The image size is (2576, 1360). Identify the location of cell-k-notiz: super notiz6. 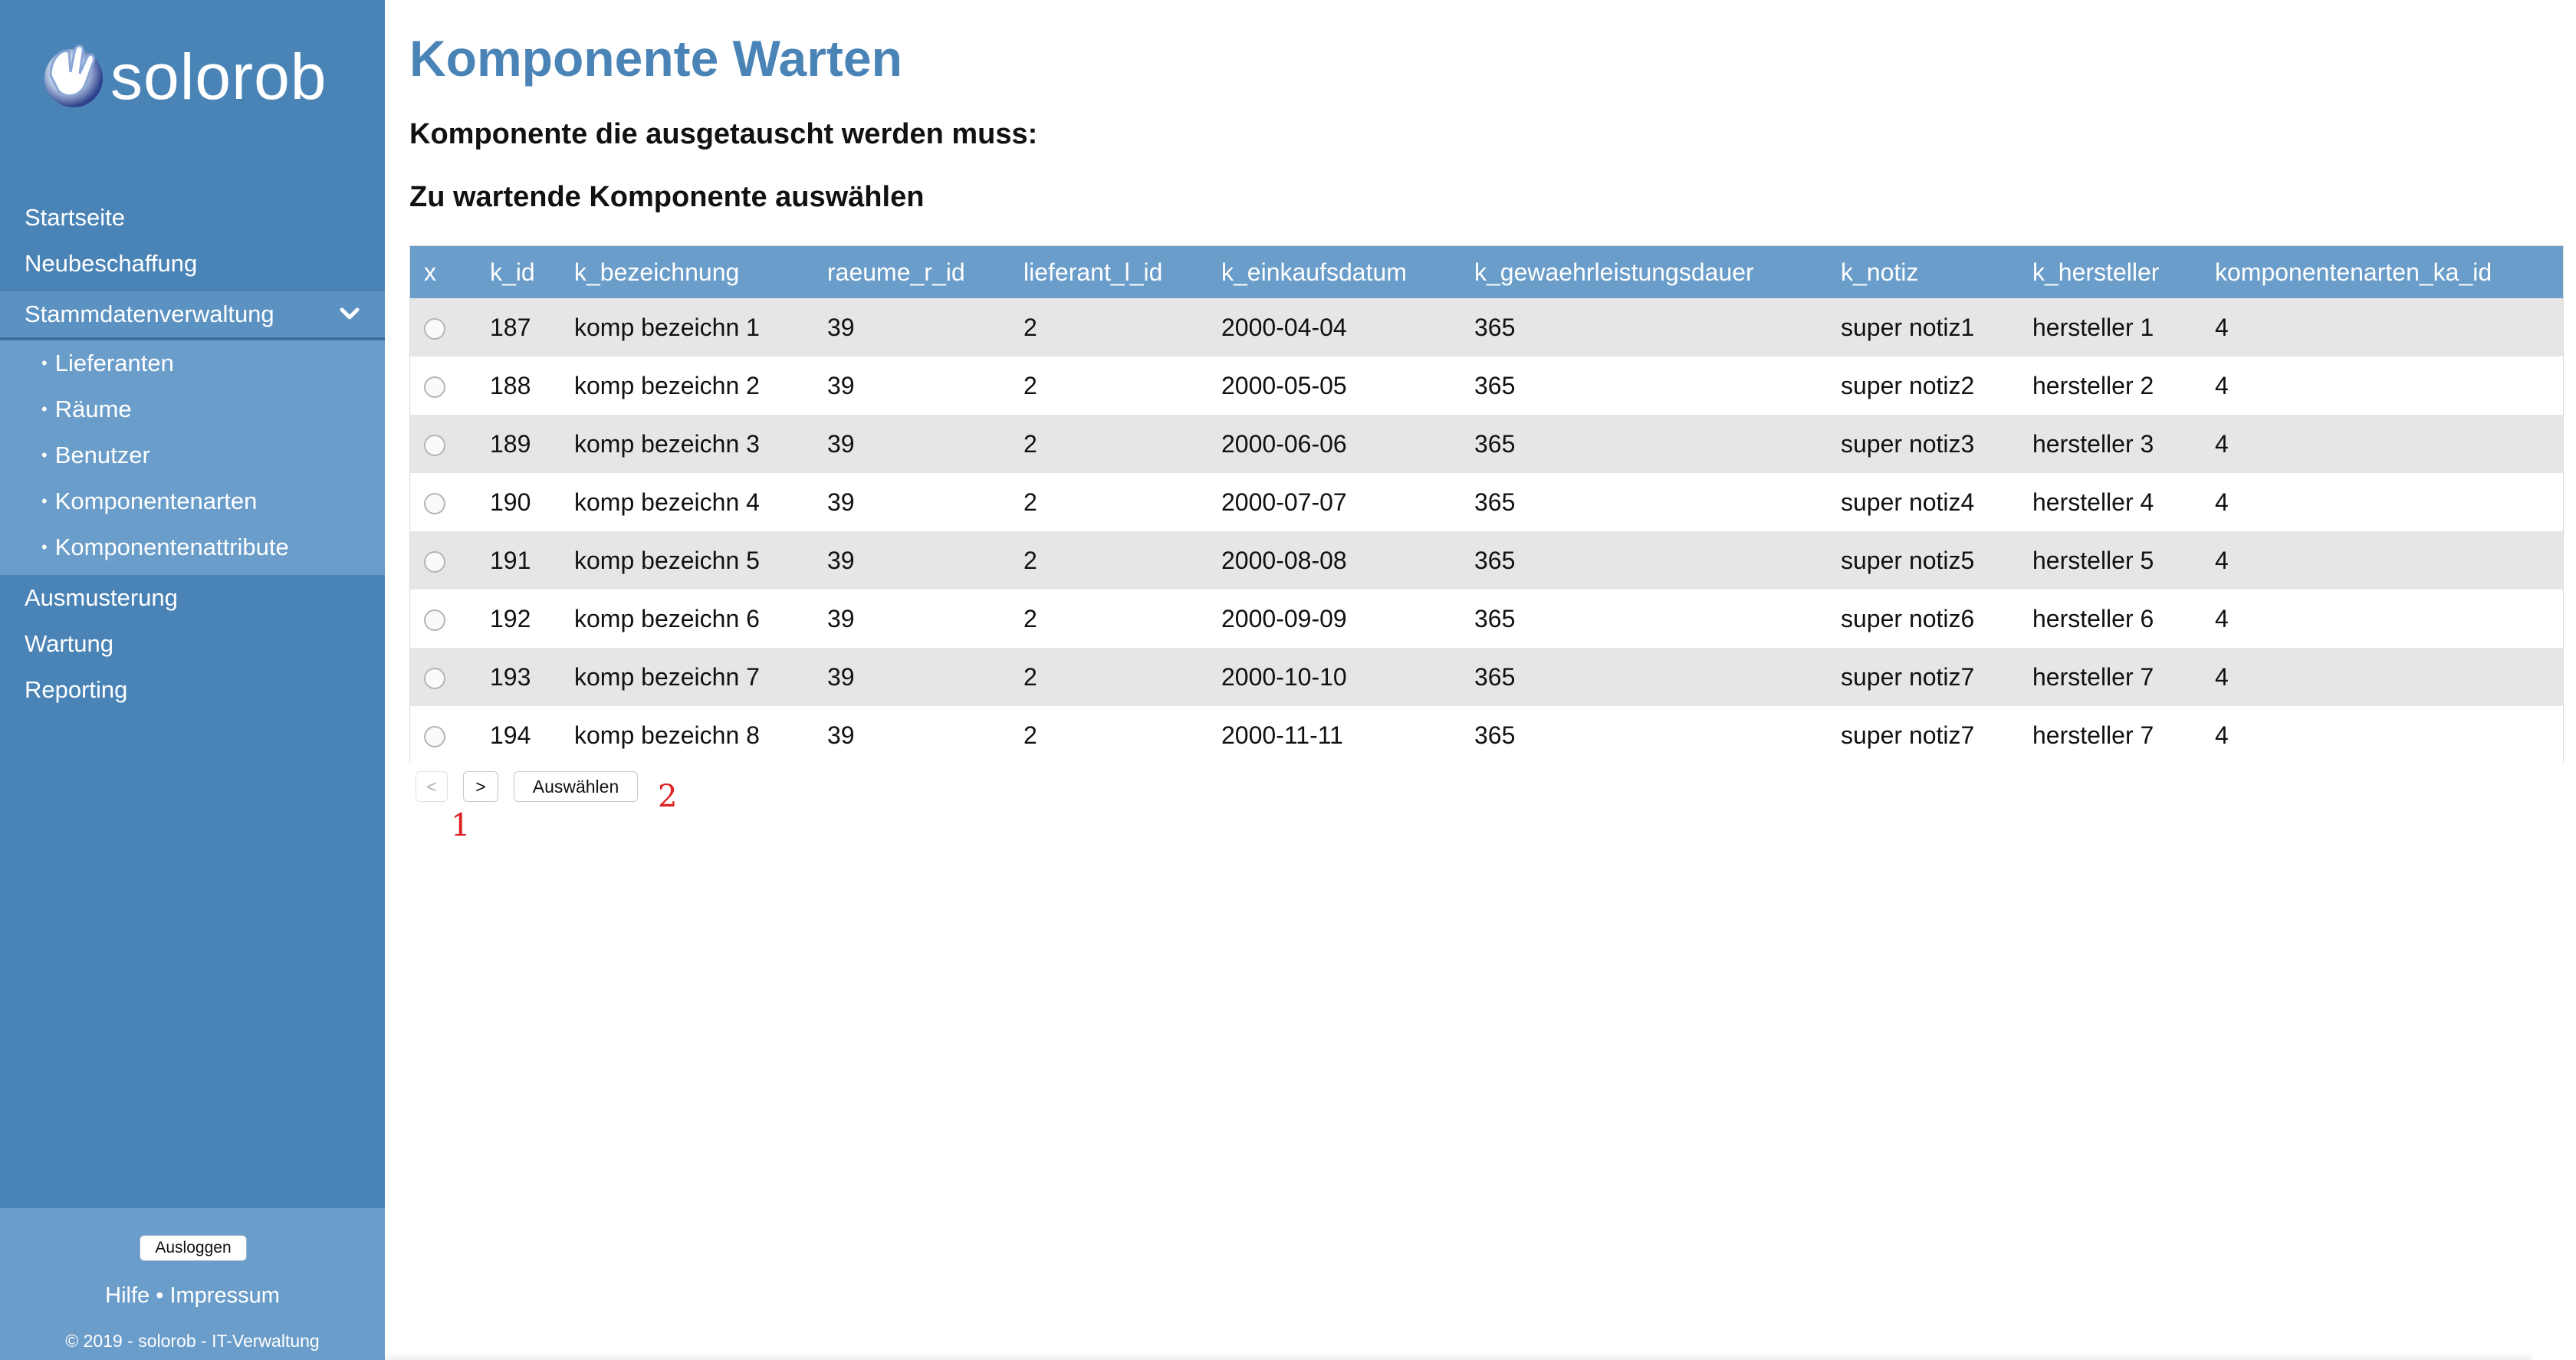
(1908, 618).